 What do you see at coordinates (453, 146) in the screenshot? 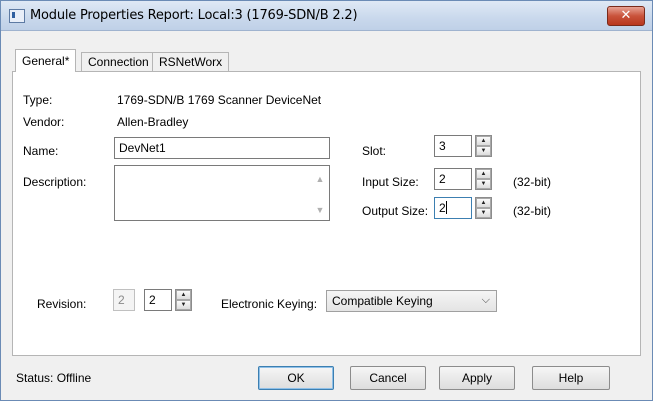
I see `slot-input: 3` at bounding box center [453, 146].